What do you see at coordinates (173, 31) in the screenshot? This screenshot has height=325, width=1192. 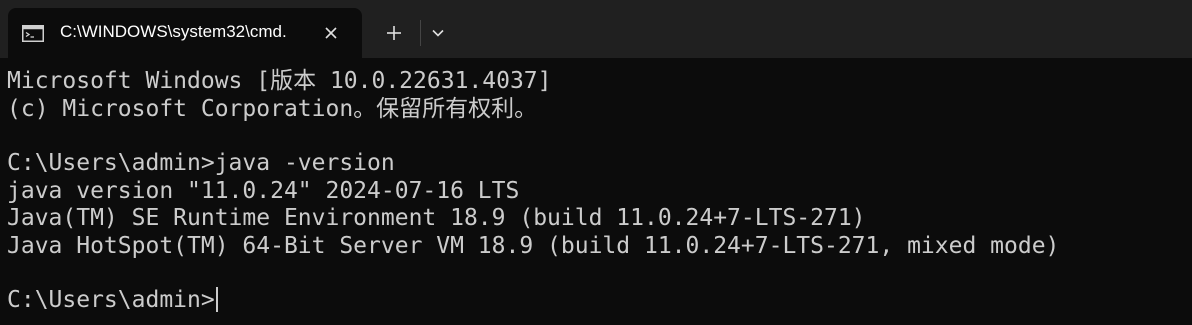 I see `tab-title: C:\WINDOWS\system32\cmd.` at bounding box center [173, 31].